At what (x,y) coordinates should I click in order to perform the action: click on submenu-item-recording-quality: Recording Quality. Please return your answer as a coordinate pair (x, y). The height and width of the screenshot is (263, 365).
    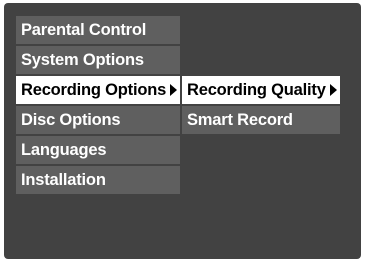
    Looking at the image, I should click on (261, 90).